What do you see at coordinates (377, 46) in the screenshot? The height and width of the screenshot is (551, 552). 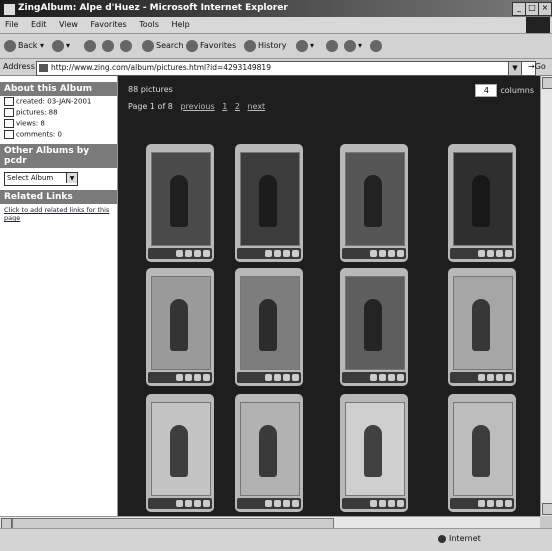 I see `discuss-button` at bounding box center [377, 46].